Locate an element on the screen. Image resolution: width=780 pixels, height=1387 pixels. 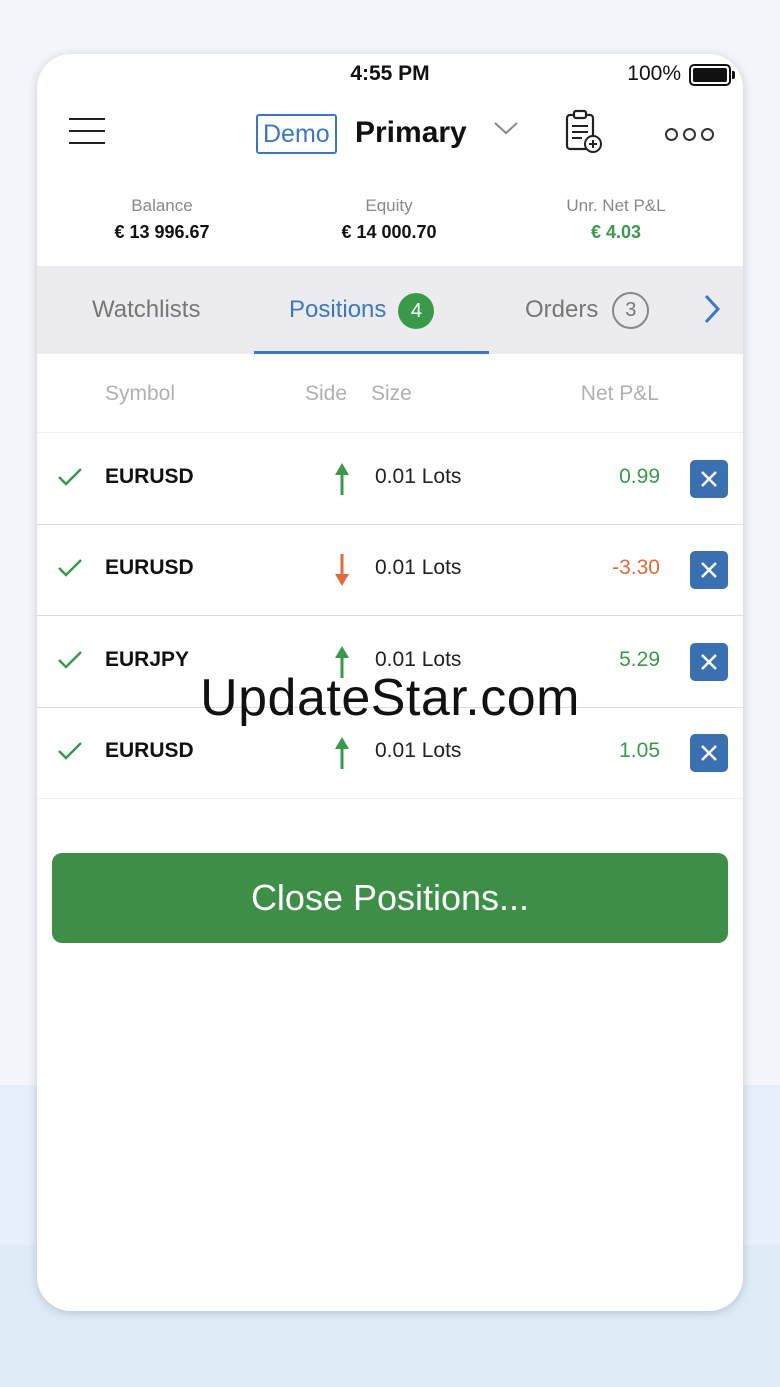
more-options-icon is located at coordinates (692, 137).